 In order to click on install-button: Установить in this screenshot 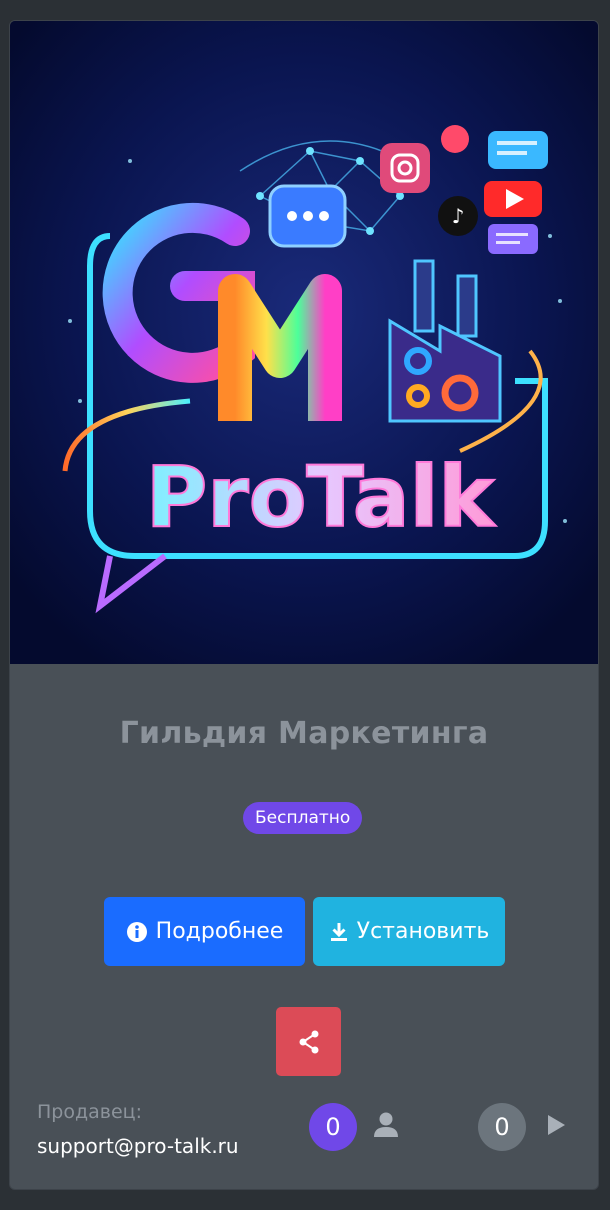, I will do `click(409, 931)`.